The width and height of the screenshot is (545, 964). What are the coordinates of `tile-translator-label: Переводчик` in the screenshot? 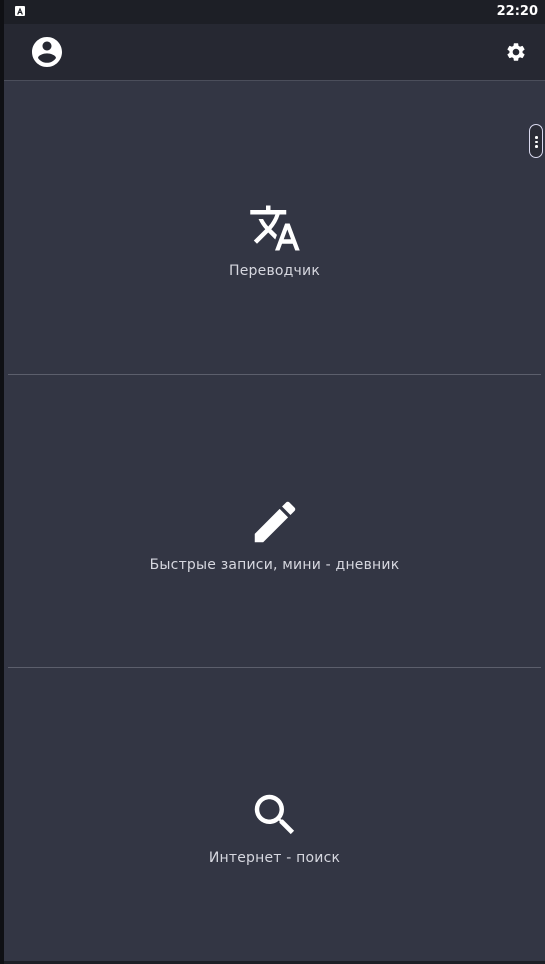 It's located at (274, 271).